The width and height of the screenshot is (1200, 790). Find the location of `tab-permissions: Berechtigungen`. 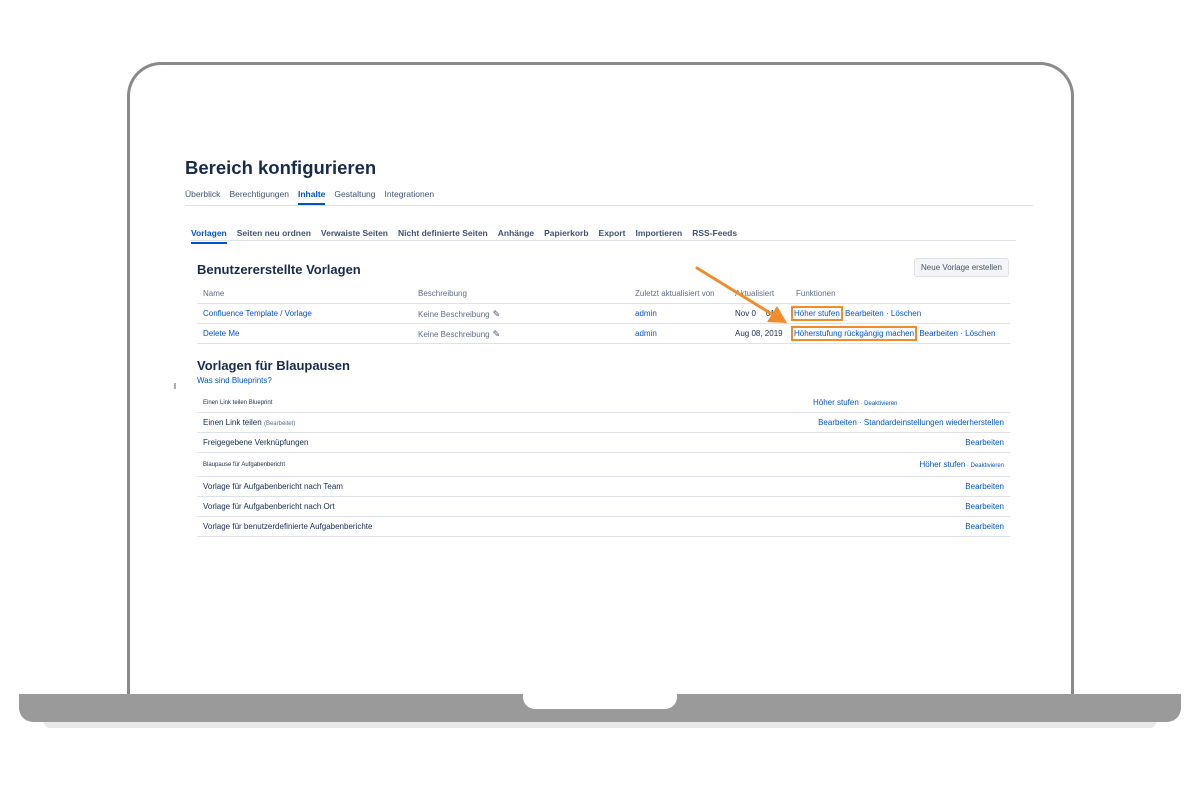

tab-permissions: Berechtigungen is located at coordinates (259, 197).